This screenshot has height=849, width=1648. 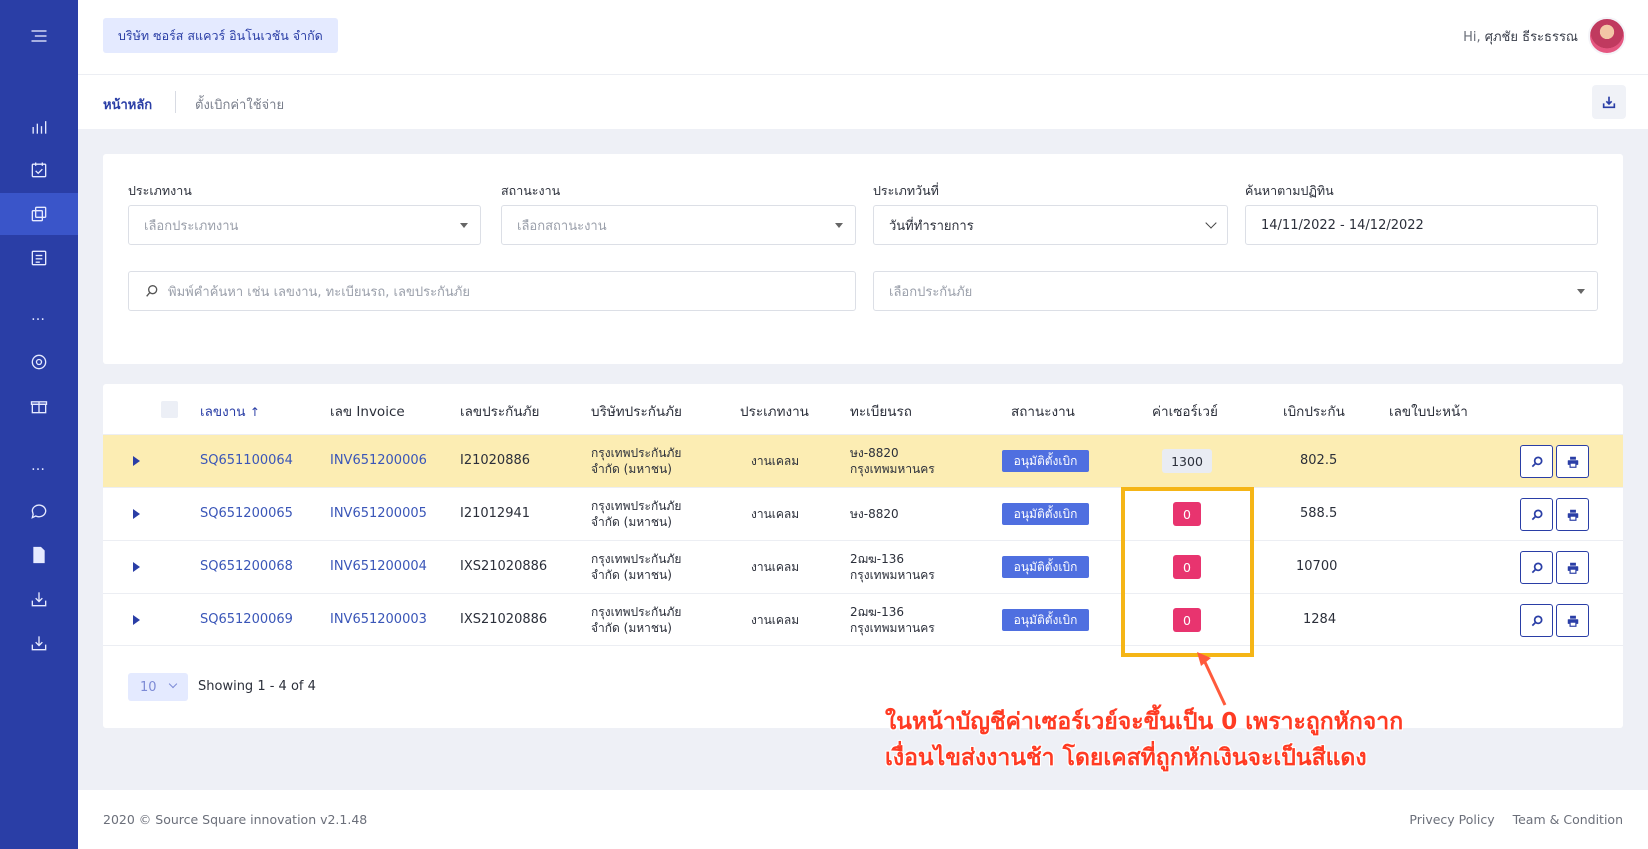 What do you see at coordinates (39, 127) in the screenshot?
I see `dashboard-chart-icon` at bounding box center [39, 127].